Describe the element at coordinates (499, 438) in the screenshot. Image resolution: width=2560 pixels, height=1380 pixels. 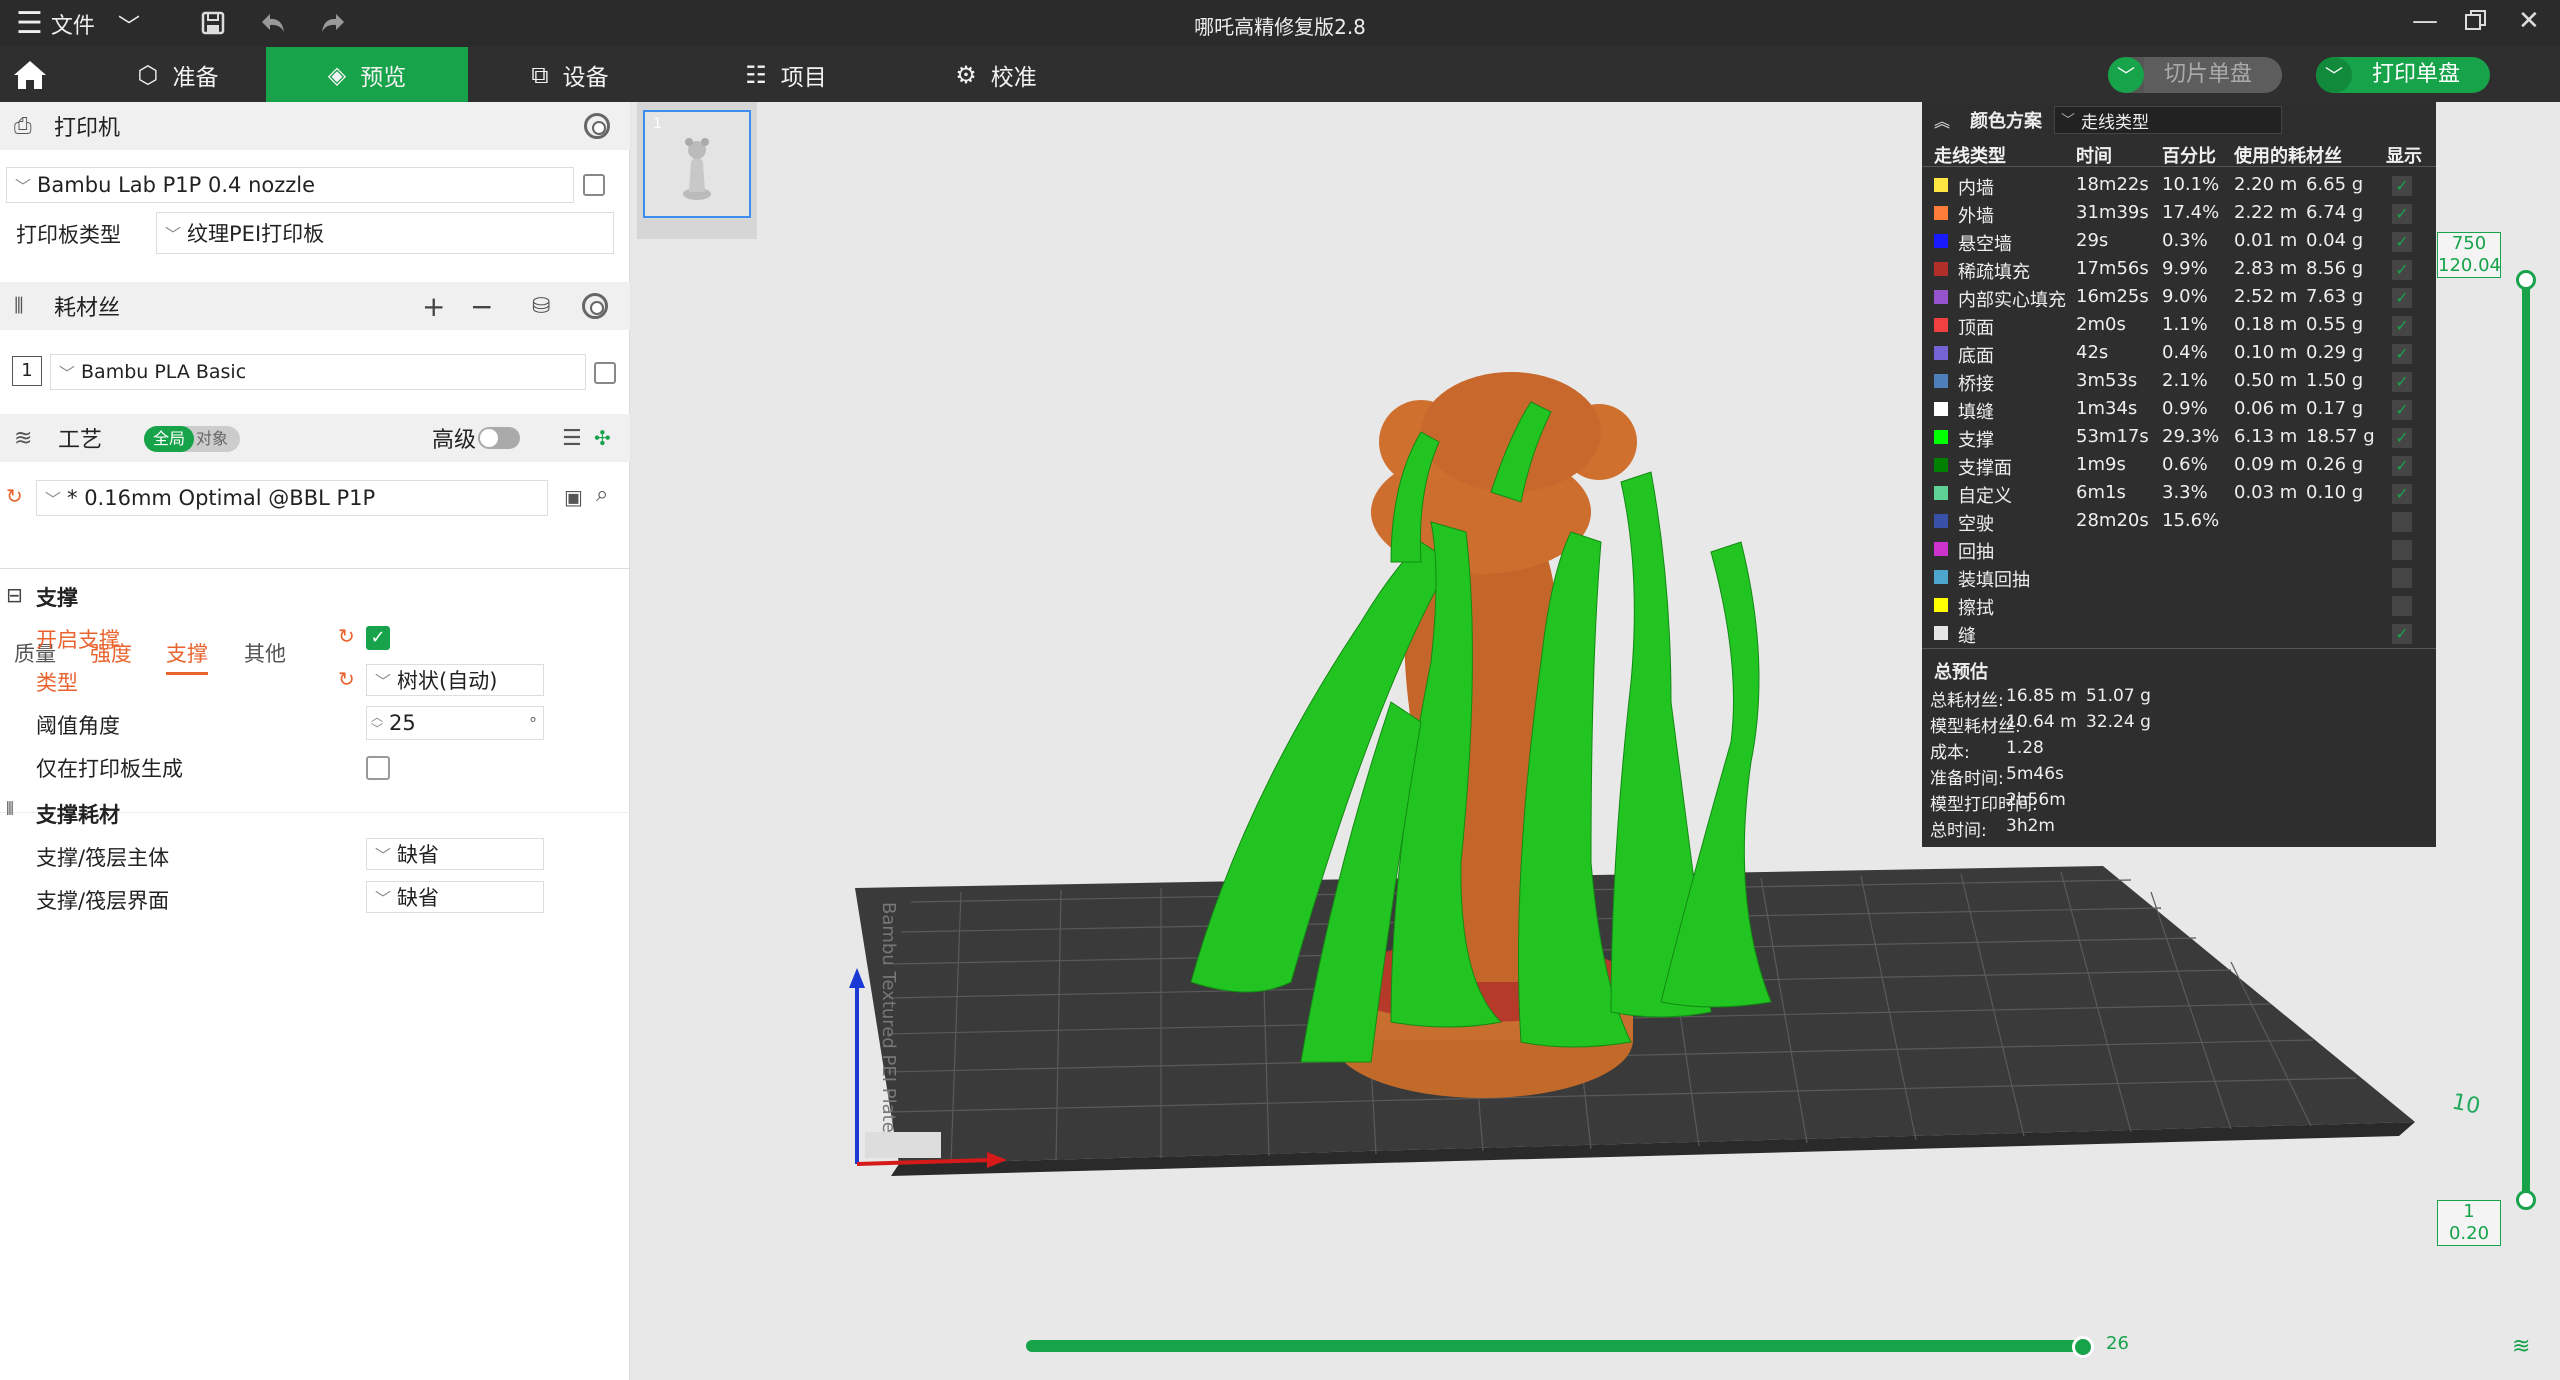
I see `advanced-toggle` at that location.